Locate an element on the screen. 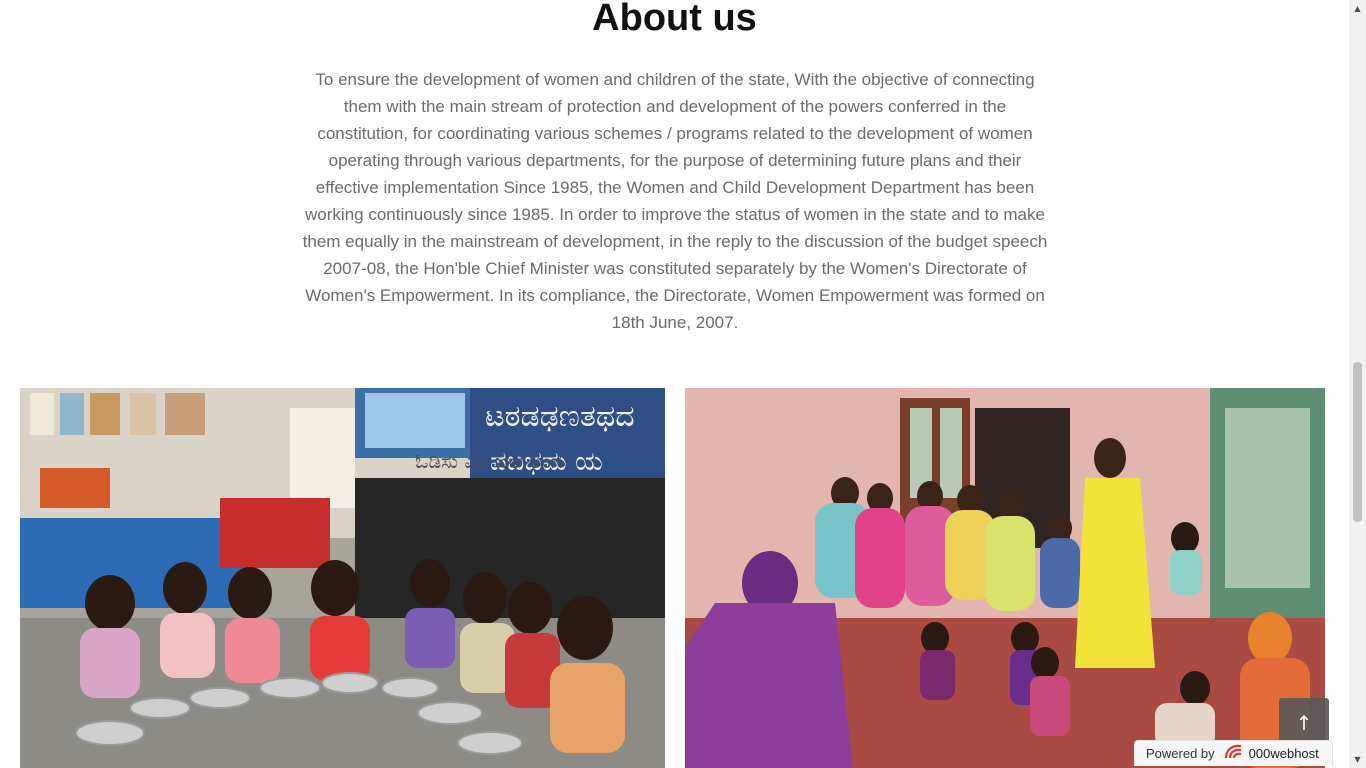 This screenshot has height=768, width=1366. scroll-thumb is located at coordinates (1357, 442).